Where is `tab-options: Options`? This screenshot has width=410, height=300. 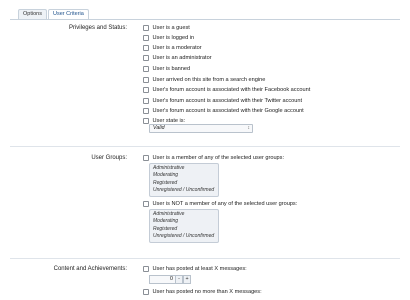 tab-options: Options is located at coordinates (32, 14).